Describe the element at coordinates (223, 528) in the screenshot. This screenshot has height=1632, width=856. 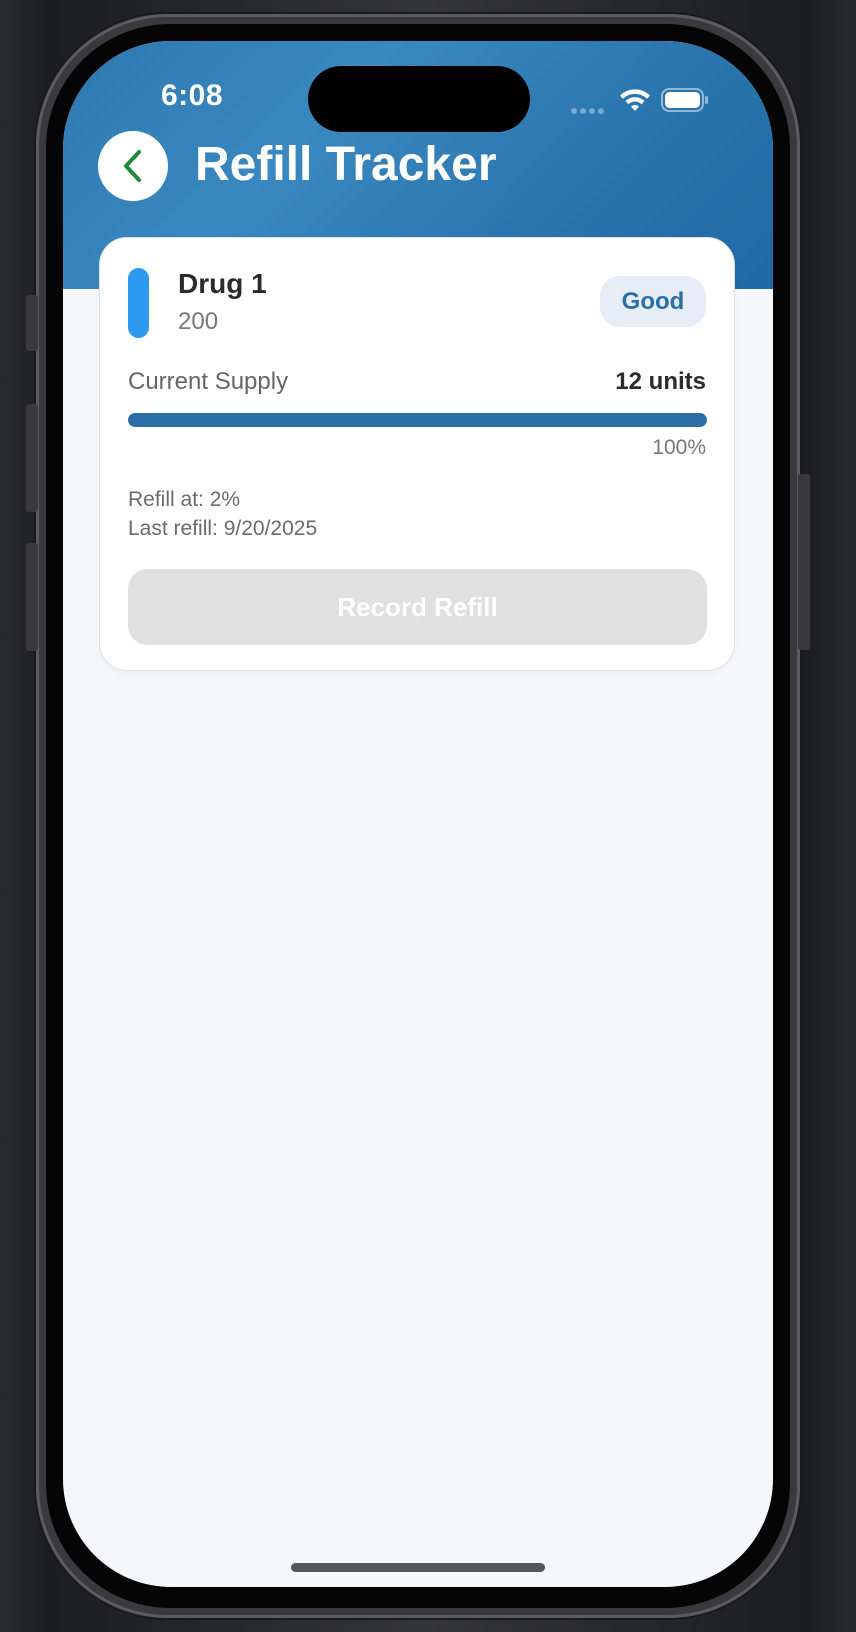
I see `last-refill-date: Last refill: 9/20/2025` at that location.